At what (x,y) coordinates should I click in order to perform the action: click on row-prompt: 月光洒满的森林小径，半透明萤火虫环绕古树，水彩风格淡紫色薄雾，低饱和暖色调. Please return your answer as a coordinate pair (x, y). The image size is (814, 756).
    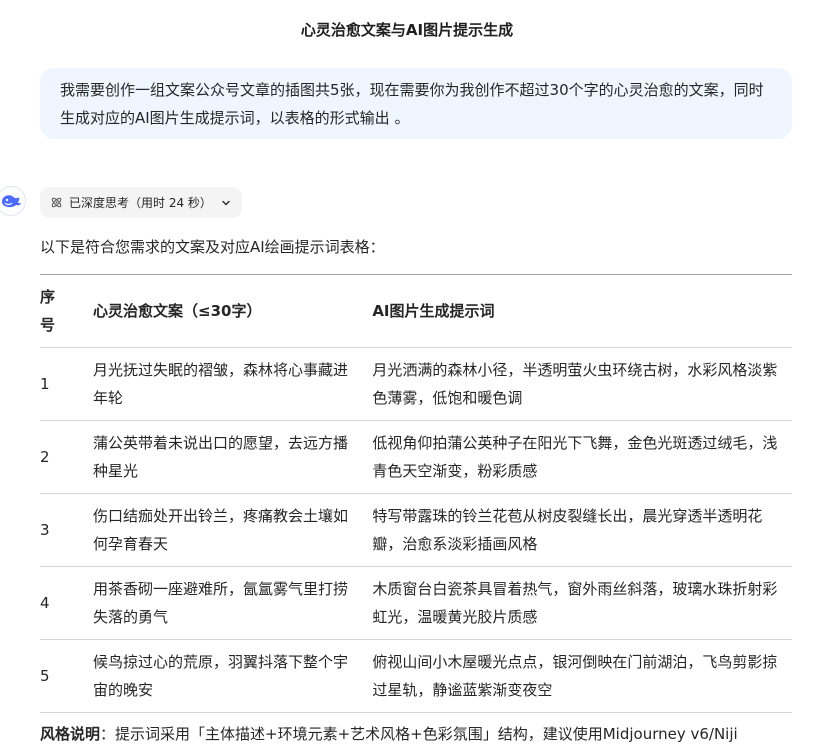
    Looking at the image, I should click on (575, 384).